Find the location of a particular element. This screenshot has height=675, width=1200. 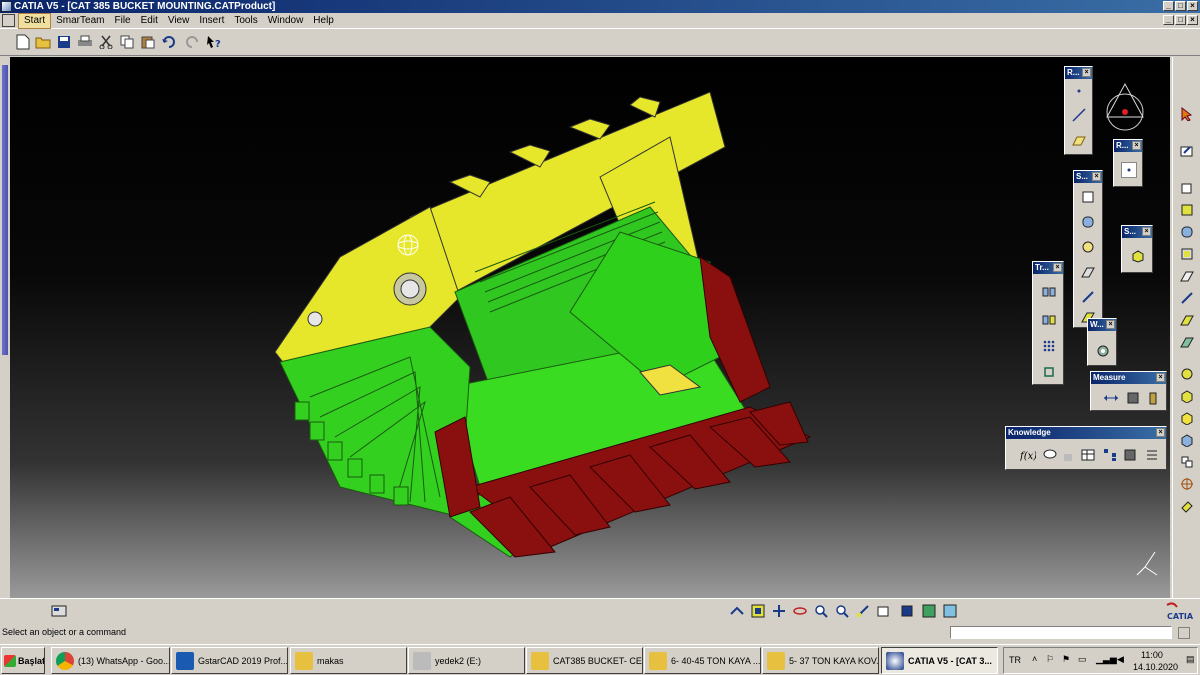

task-makas: makas is located at coordinates (348, 660).